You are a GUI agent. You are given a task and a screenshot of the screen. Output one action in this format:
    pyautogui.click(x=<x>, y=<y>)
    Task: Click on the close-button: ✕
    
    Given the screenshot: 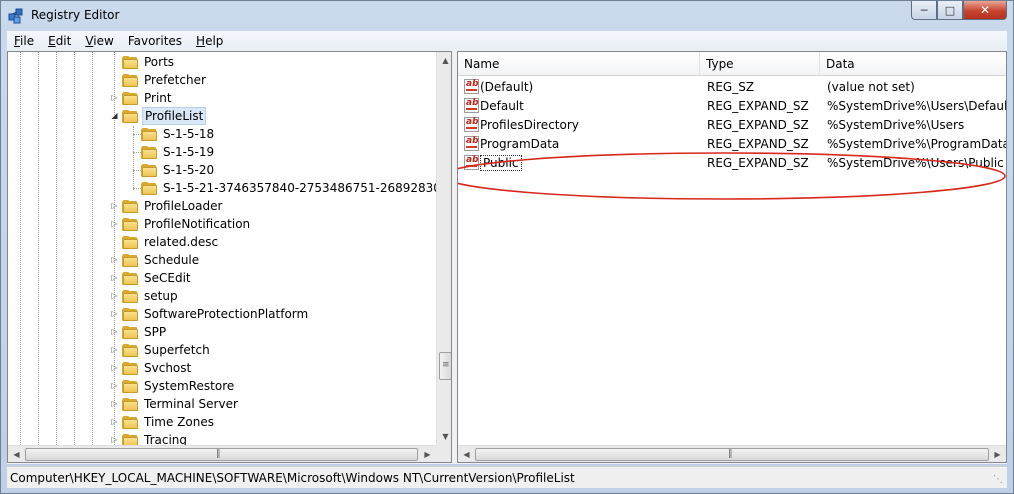 What is the action you would take?
    pyautogui.click(x=985, y=10)
    